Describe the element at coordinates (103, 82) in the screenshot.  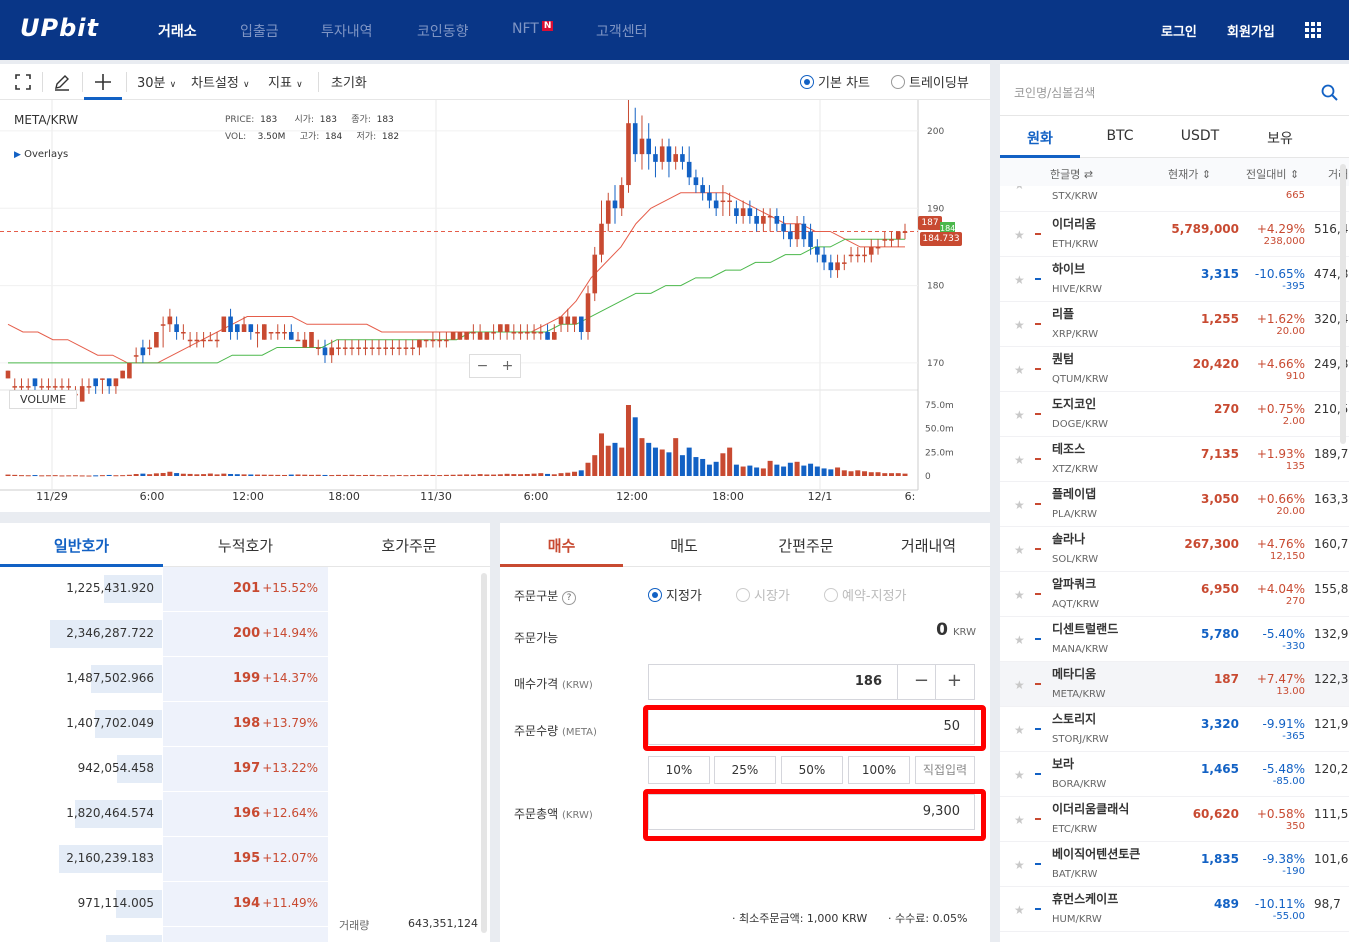
I see `crosshair-icon` at that location.